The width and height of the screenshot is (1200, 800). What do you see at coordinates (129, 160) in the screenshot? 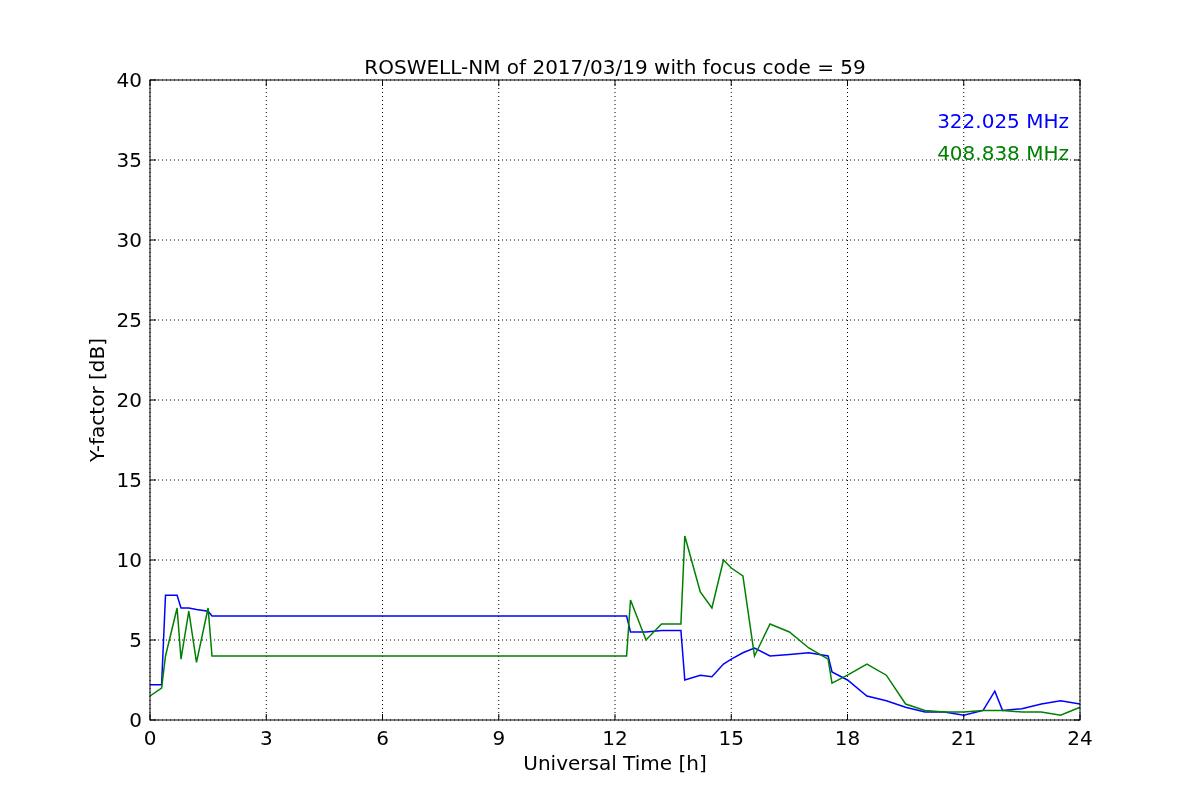
I see `y-tick-label: 35` at bounding box center [129, 160].